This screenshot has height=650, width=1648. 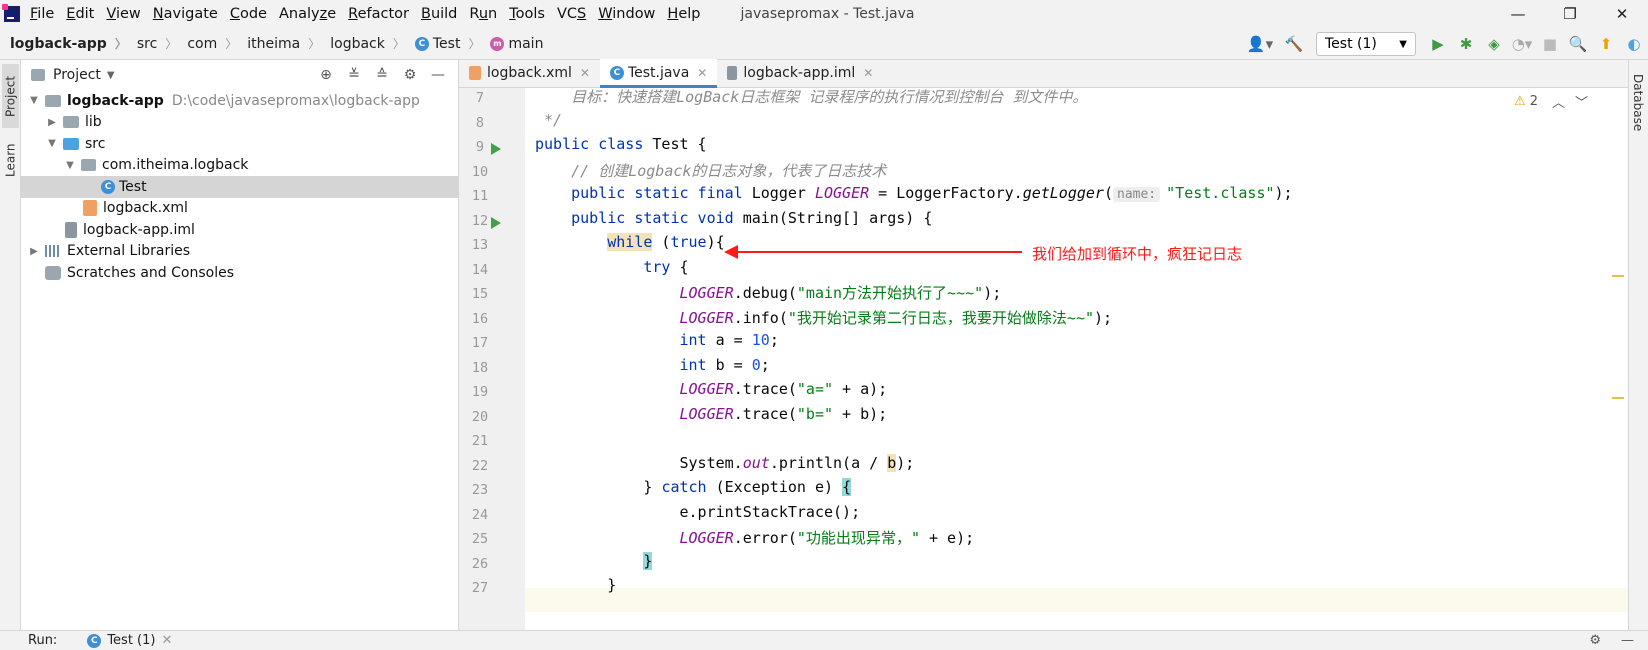 I want to click on breadcrumb-main-method: m main, so click(x=511, y=44).